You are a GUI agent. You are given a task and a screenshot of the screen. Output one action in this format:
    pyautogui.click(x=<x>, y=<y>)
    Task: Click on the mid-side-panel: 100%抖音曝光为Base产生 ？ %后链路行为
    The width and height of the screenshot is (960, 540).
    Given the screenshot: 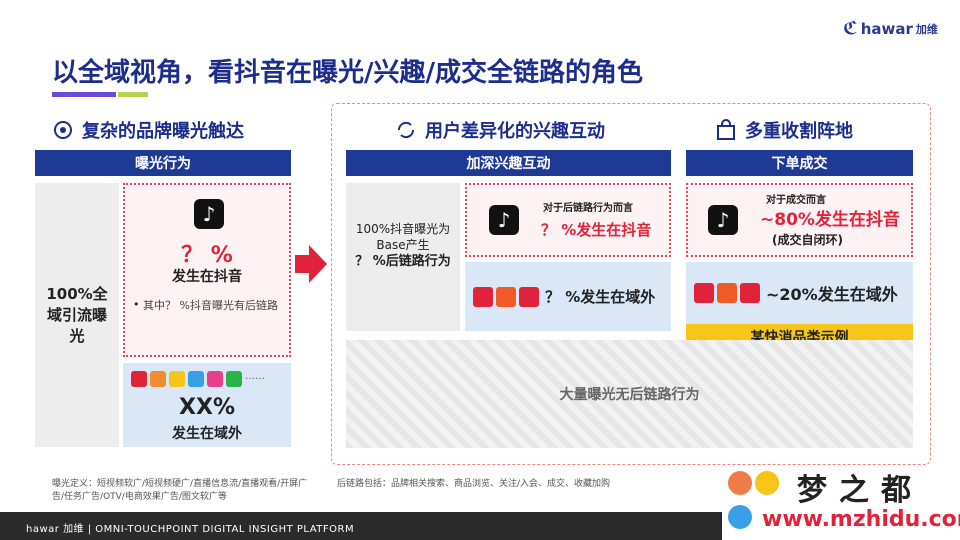 What is the action you would take?
    pyautogui.click(x=403, y=257)
    